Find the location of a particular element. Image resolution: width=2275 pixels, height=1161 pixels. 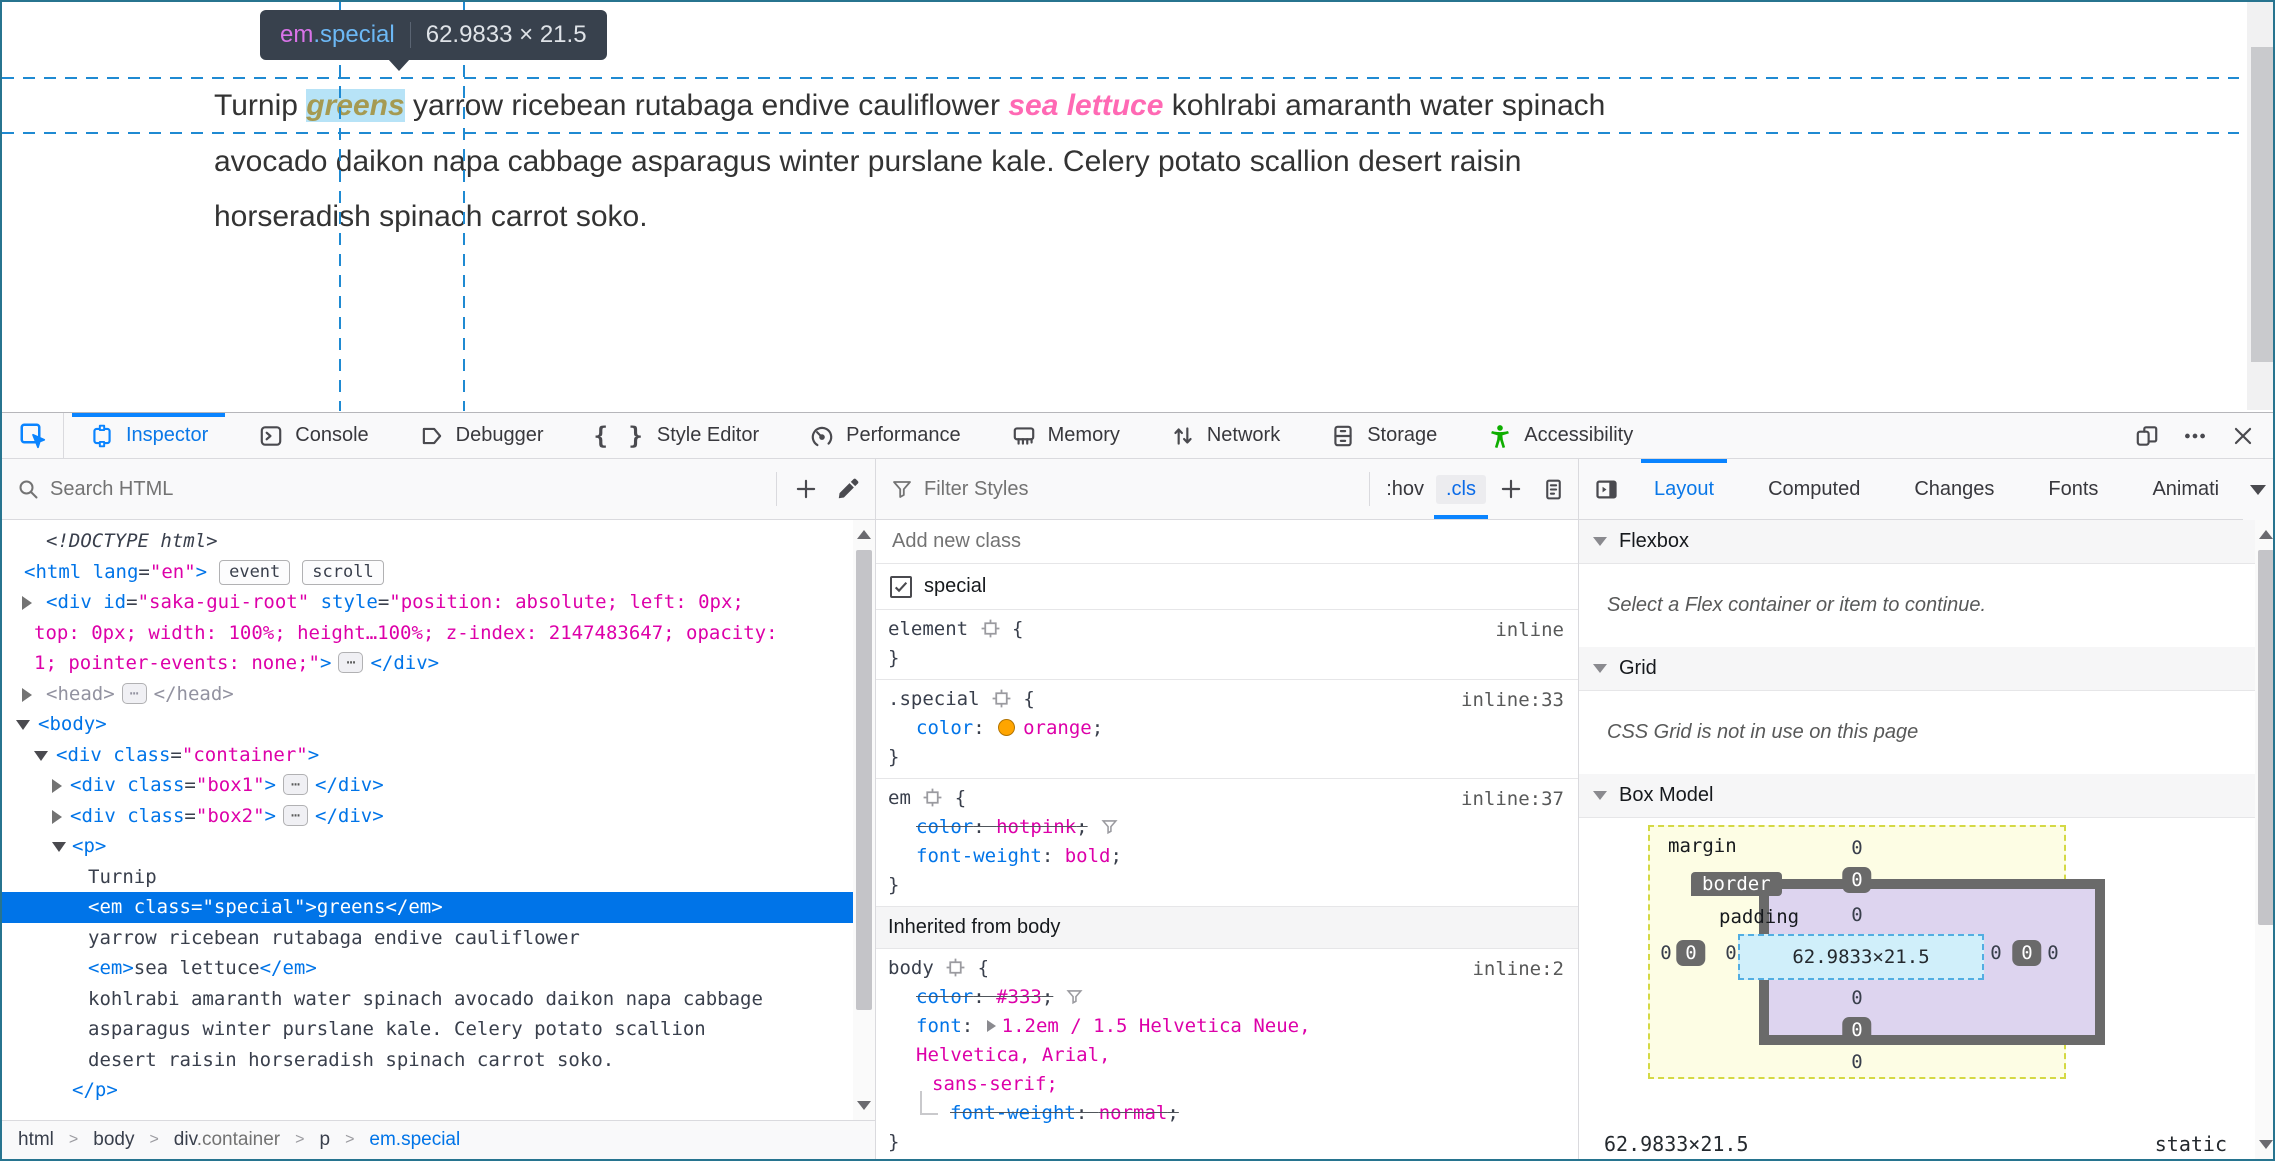

markup-scrollbar is located at coordinates (864, 820).